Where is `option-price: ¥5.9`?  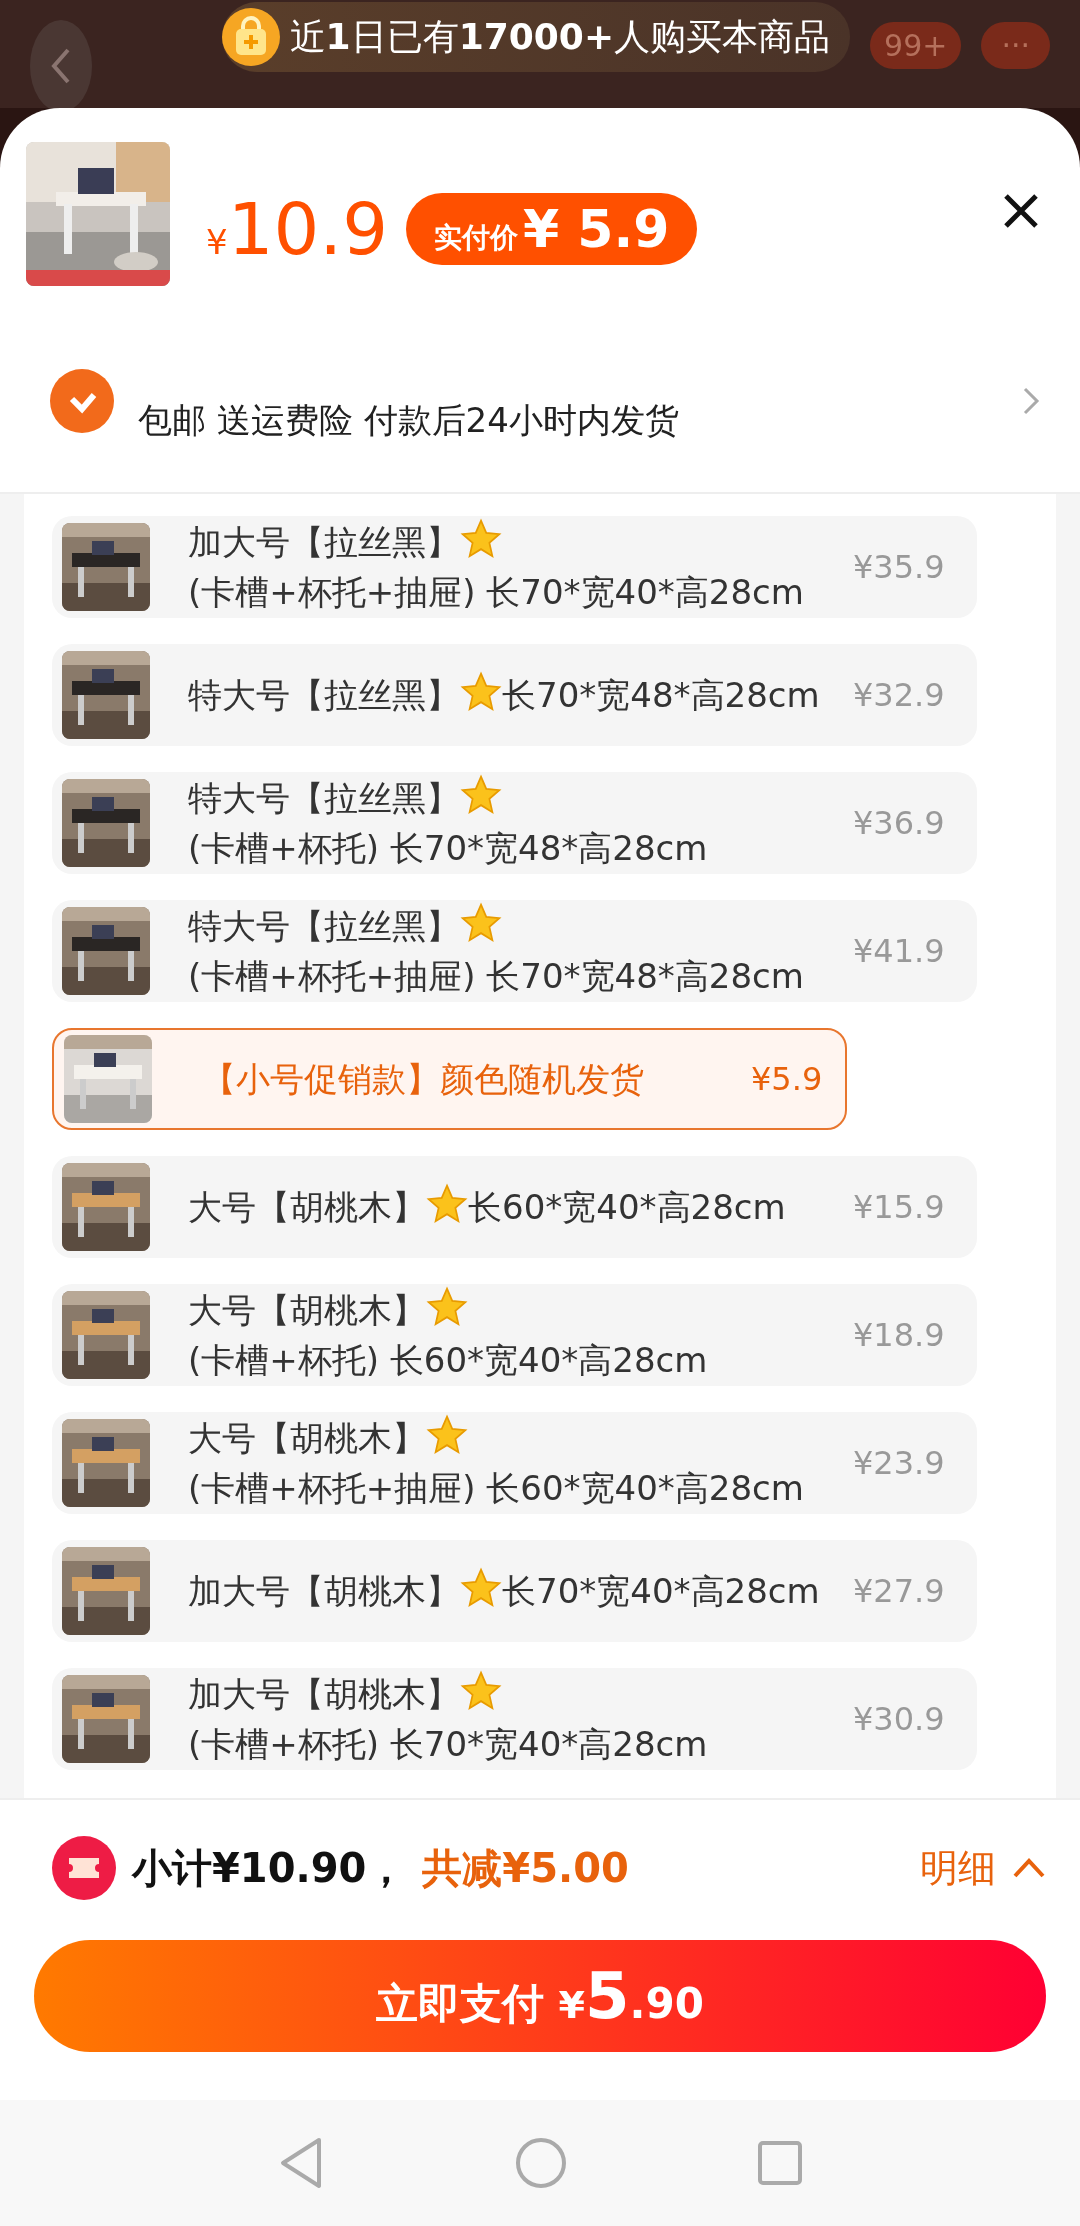 option-price: ¥5.9 is located at coordinates (787, 1079).